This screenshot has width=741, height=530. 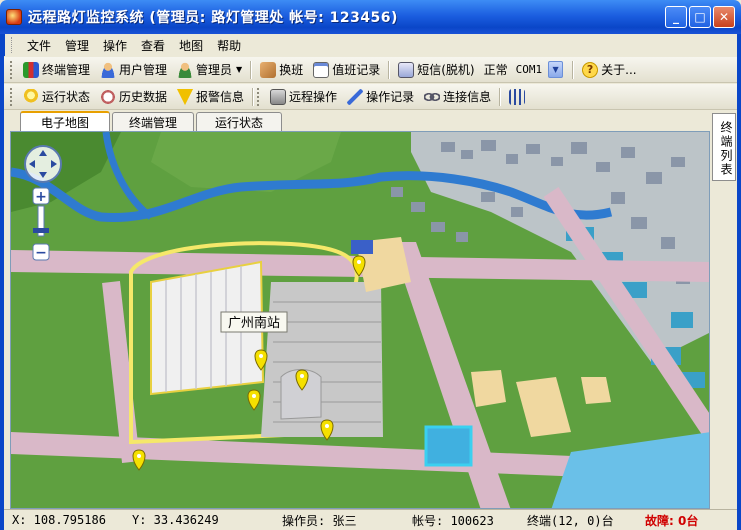 I want to click on duty-log-button: 值班记录, so click(x=346, y=70).